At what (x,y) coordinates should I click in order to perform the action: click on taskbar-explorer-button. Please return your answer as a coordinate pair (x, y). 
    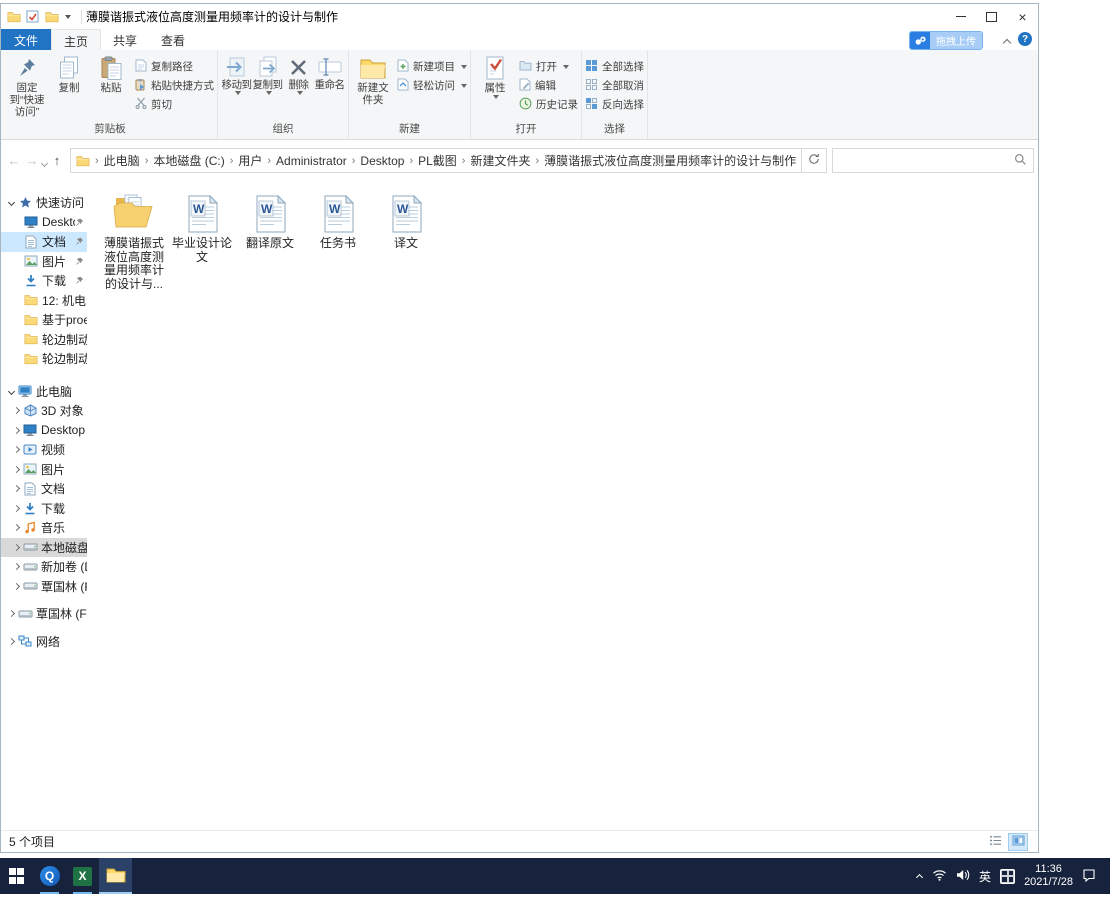
    Looking at the image, I should click on (115, 876).